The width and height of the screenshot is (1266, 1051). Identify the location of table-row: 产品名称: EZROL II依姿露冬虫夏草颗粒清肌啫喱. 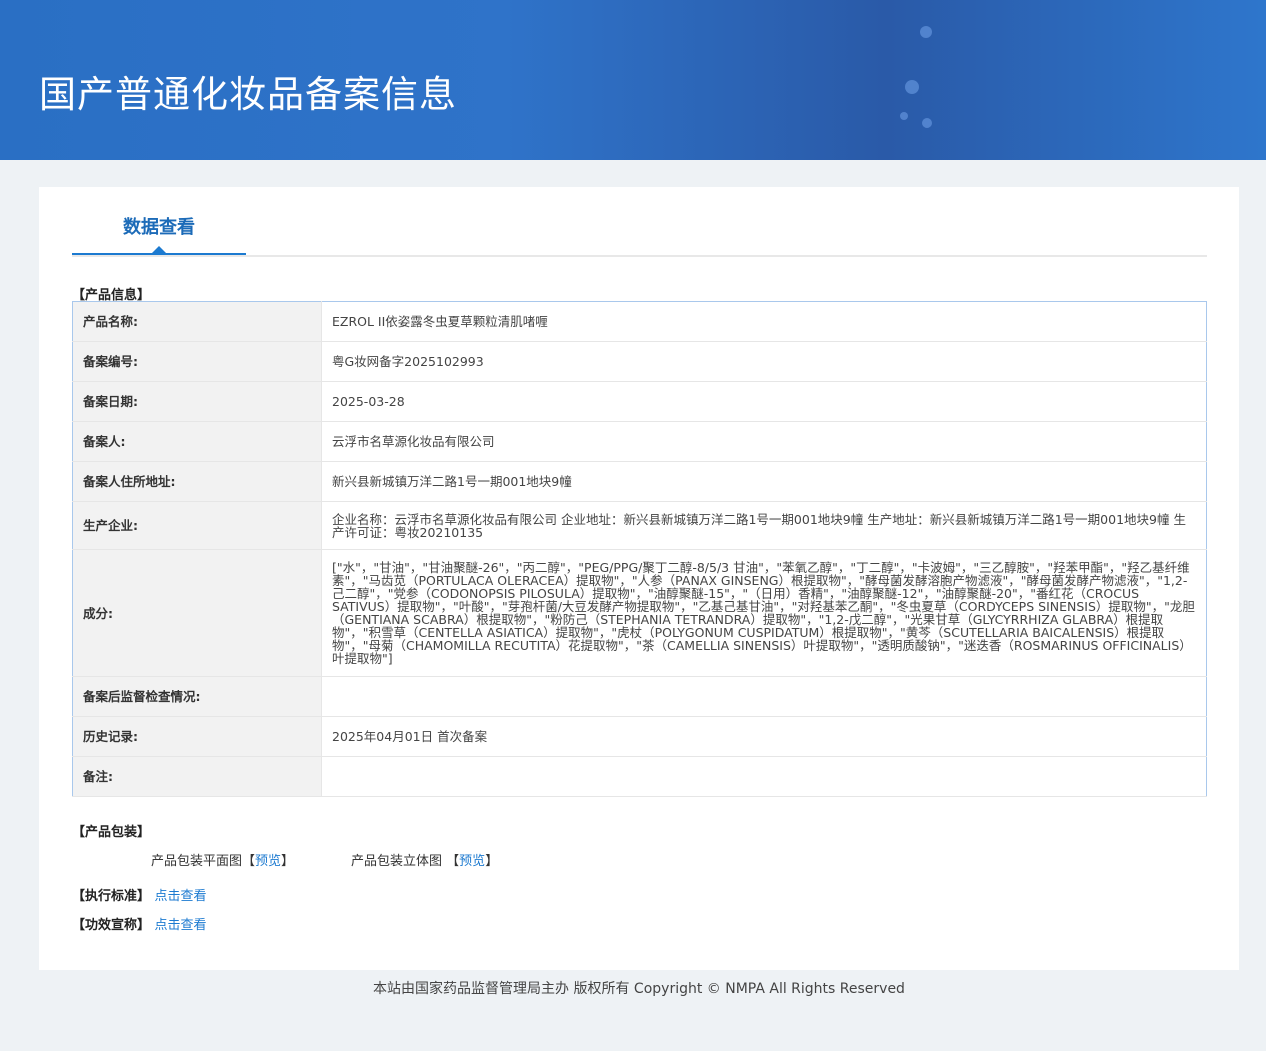
(639, 321).